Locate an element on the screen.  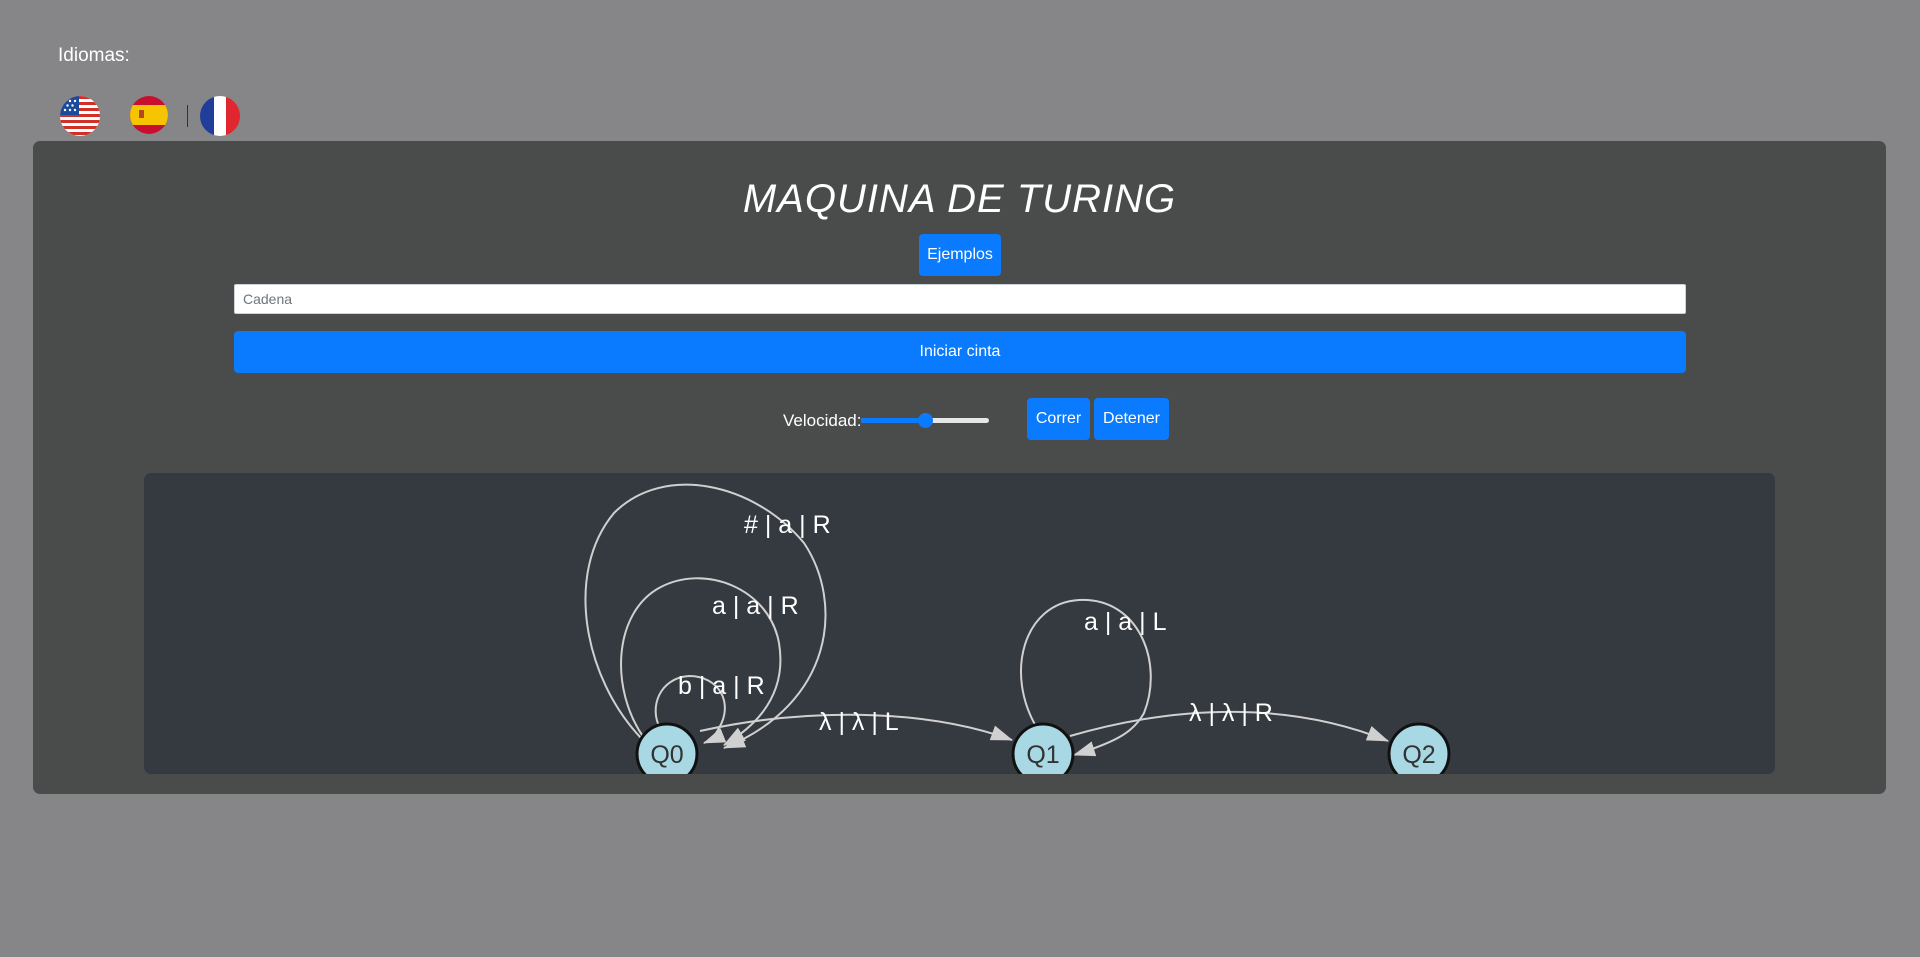
slider-fill is located at coordinates (893, 420).